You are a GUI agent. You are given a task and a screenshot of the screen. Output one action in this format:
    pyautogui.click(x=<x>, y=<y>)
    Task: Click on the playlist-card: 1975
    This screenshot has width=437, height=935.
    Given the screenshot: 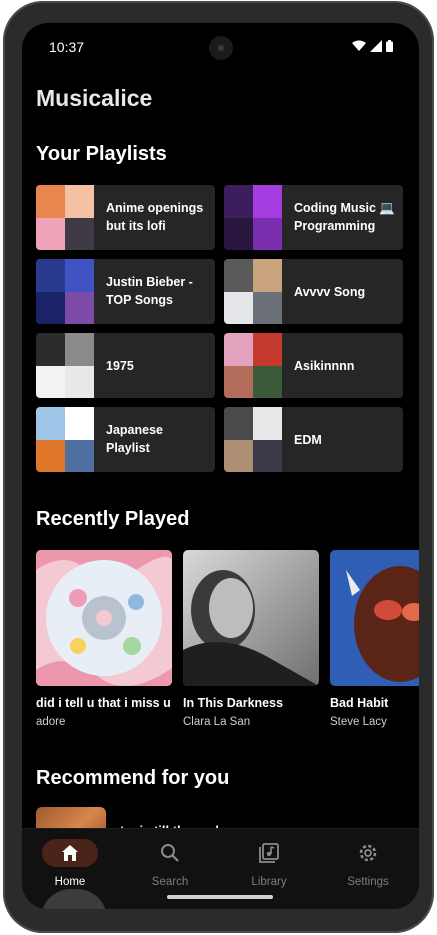 What is the action you would take?
    pyautogui.click(x=125, y=365)
    